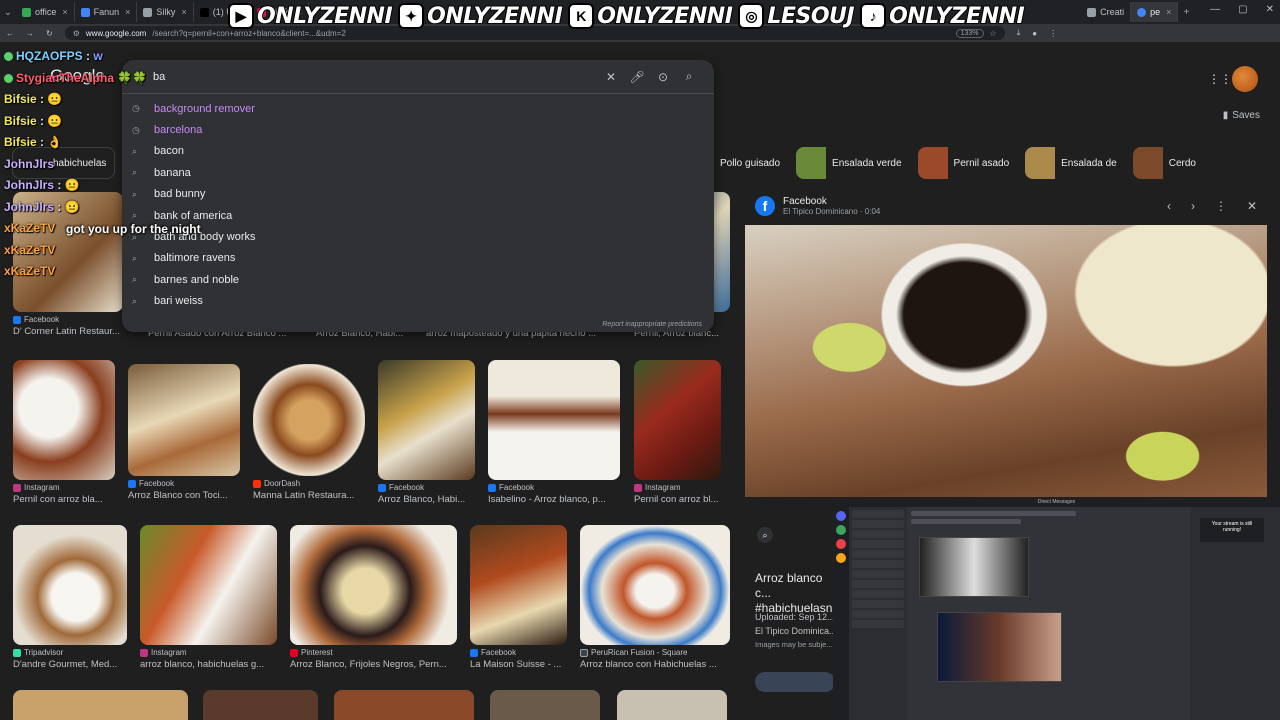  What do you see at coordinates (375, 77) in the screenshot?
I see `search-input: ba` at bounding box center [375, 77].